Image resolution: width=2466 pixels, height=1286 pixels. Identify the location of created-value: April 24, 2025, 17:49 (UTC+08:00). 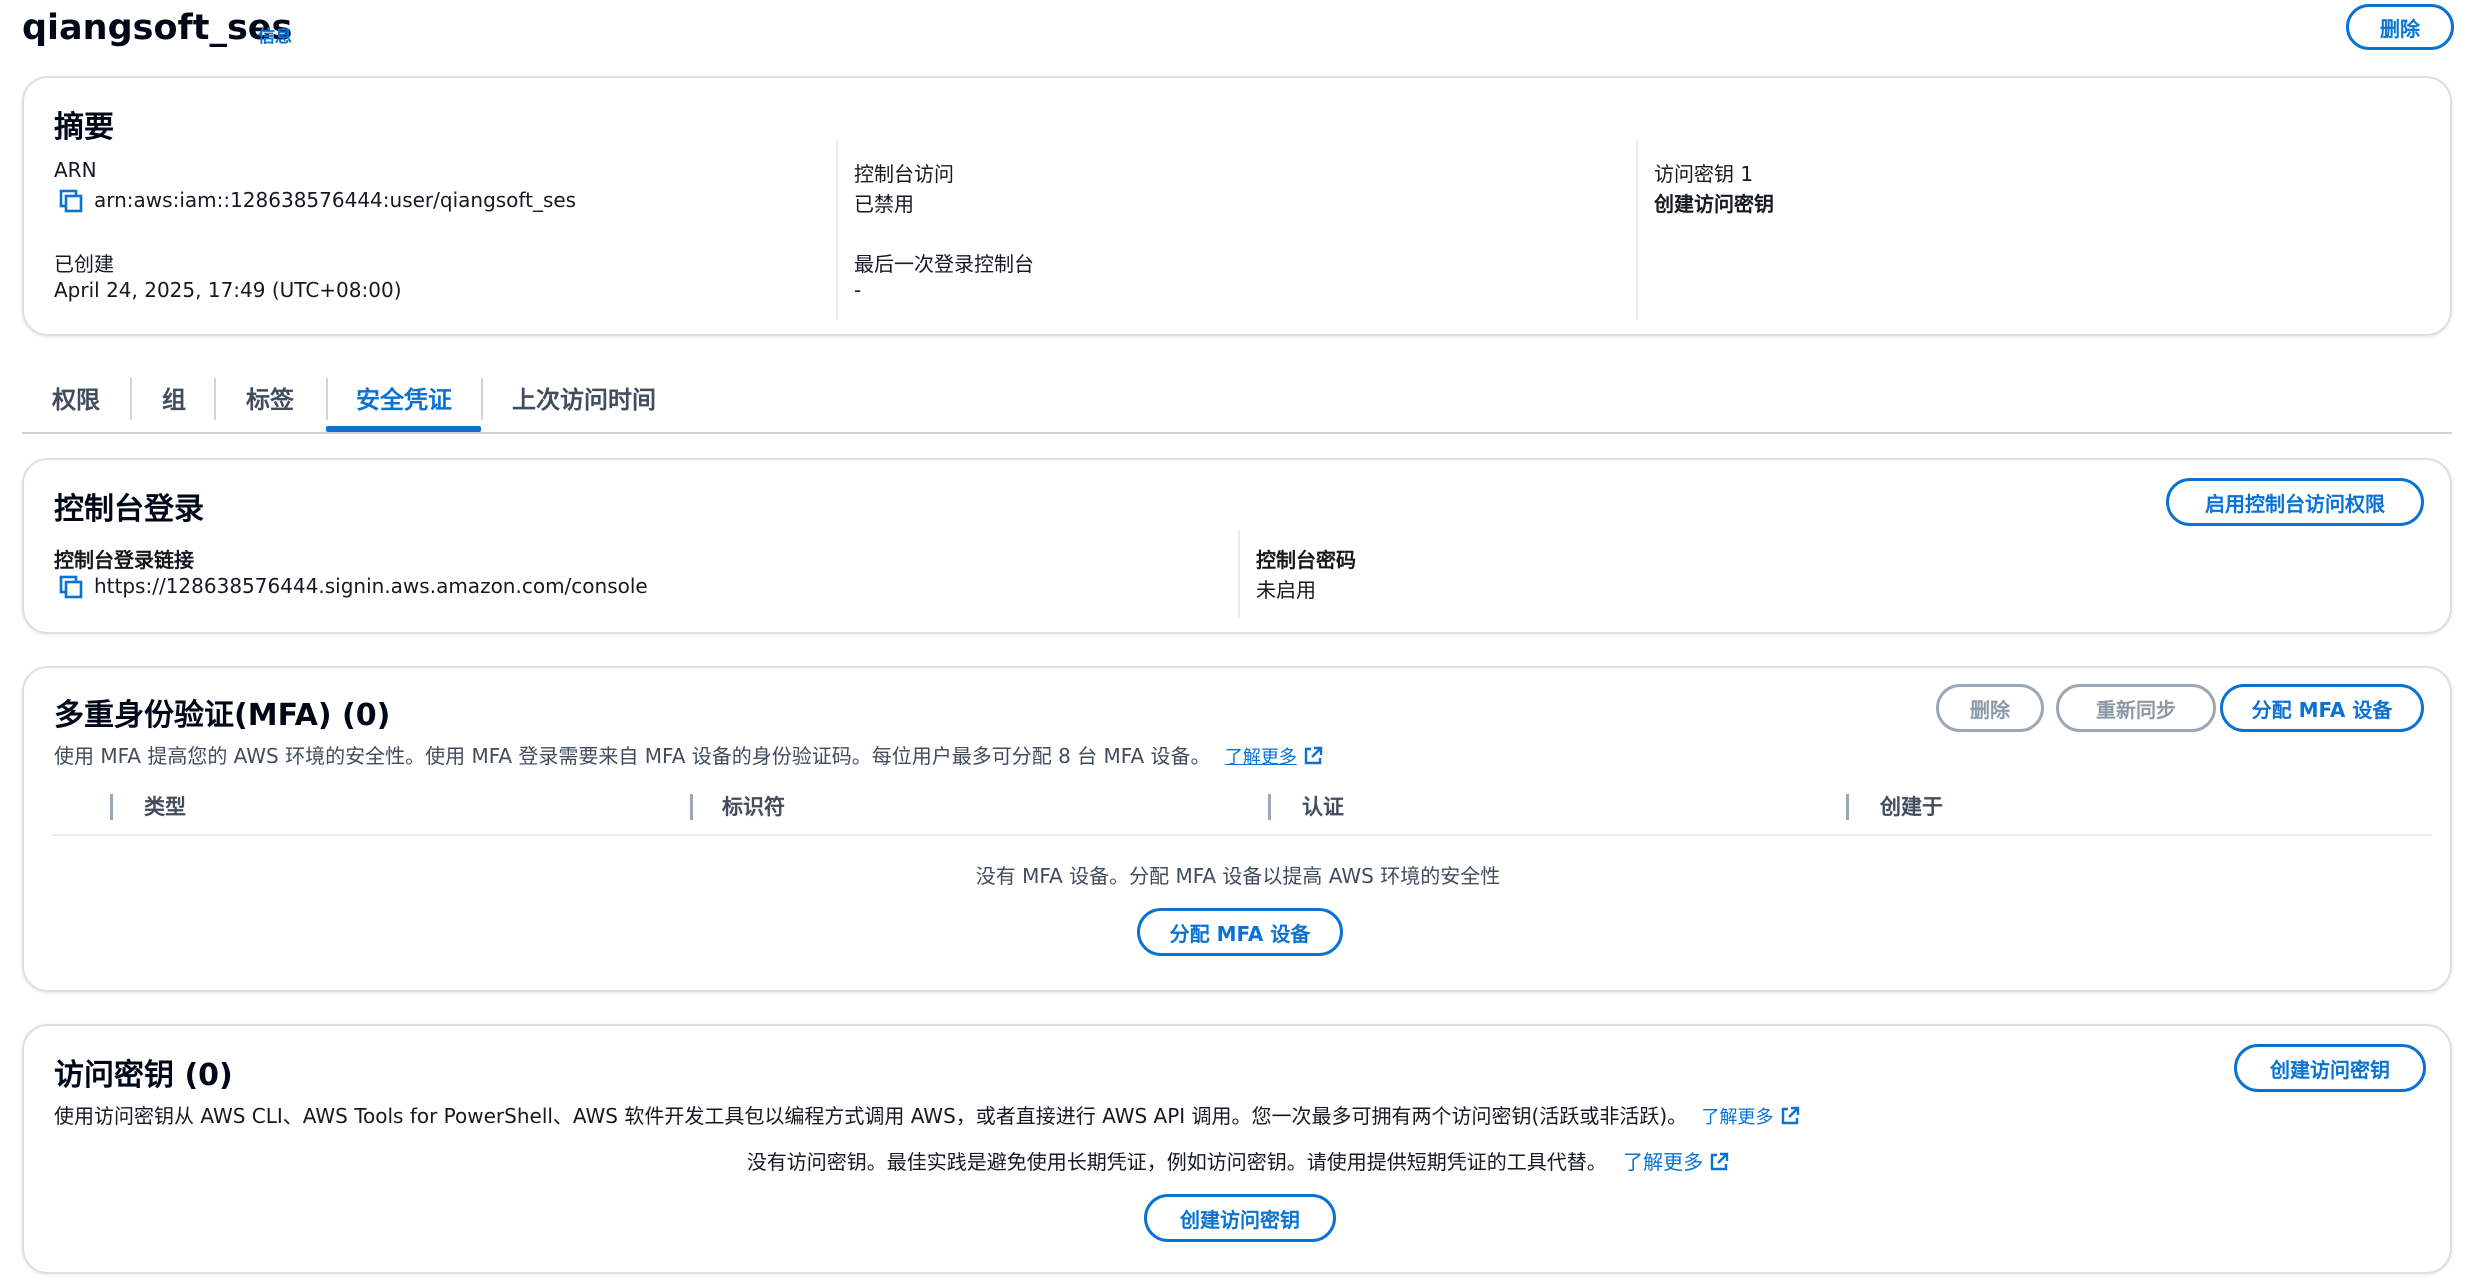
(228, 290).